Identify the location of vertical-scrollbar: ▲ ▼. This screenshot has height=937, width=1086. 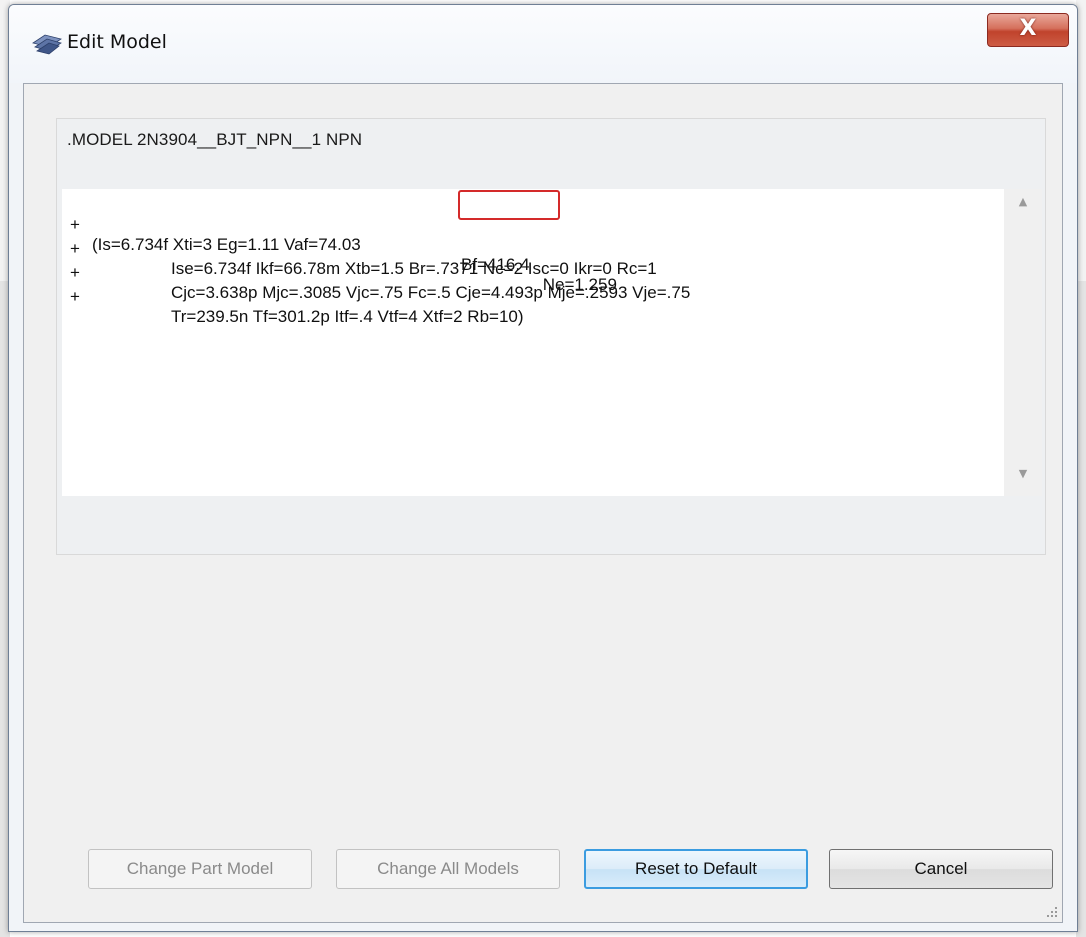
(1023, 342).